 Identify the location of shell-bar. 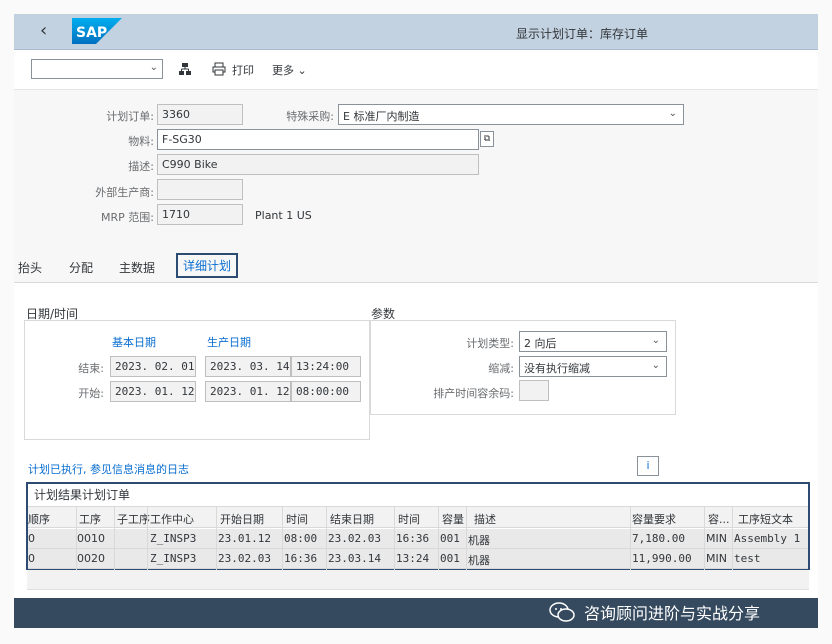
(416, 32).